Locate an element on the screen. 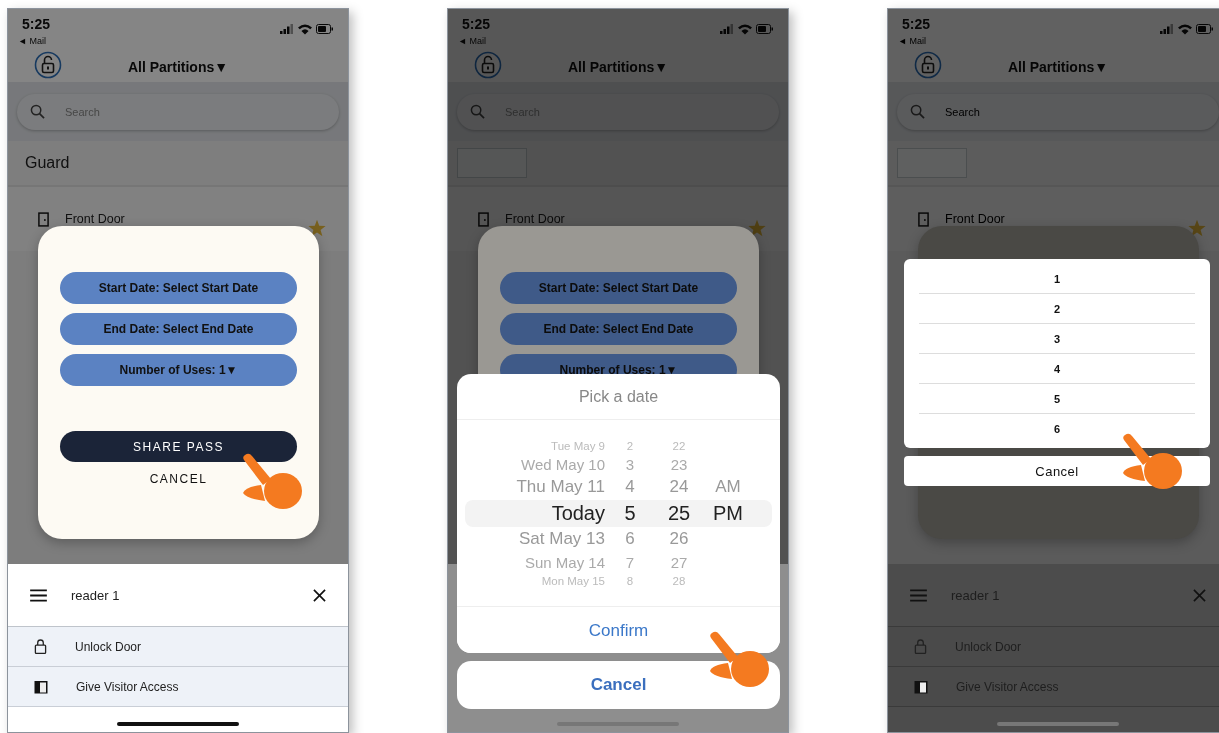 The image size is (1219, 733). am-pm-option: PM is located at coordinates (728, 513).